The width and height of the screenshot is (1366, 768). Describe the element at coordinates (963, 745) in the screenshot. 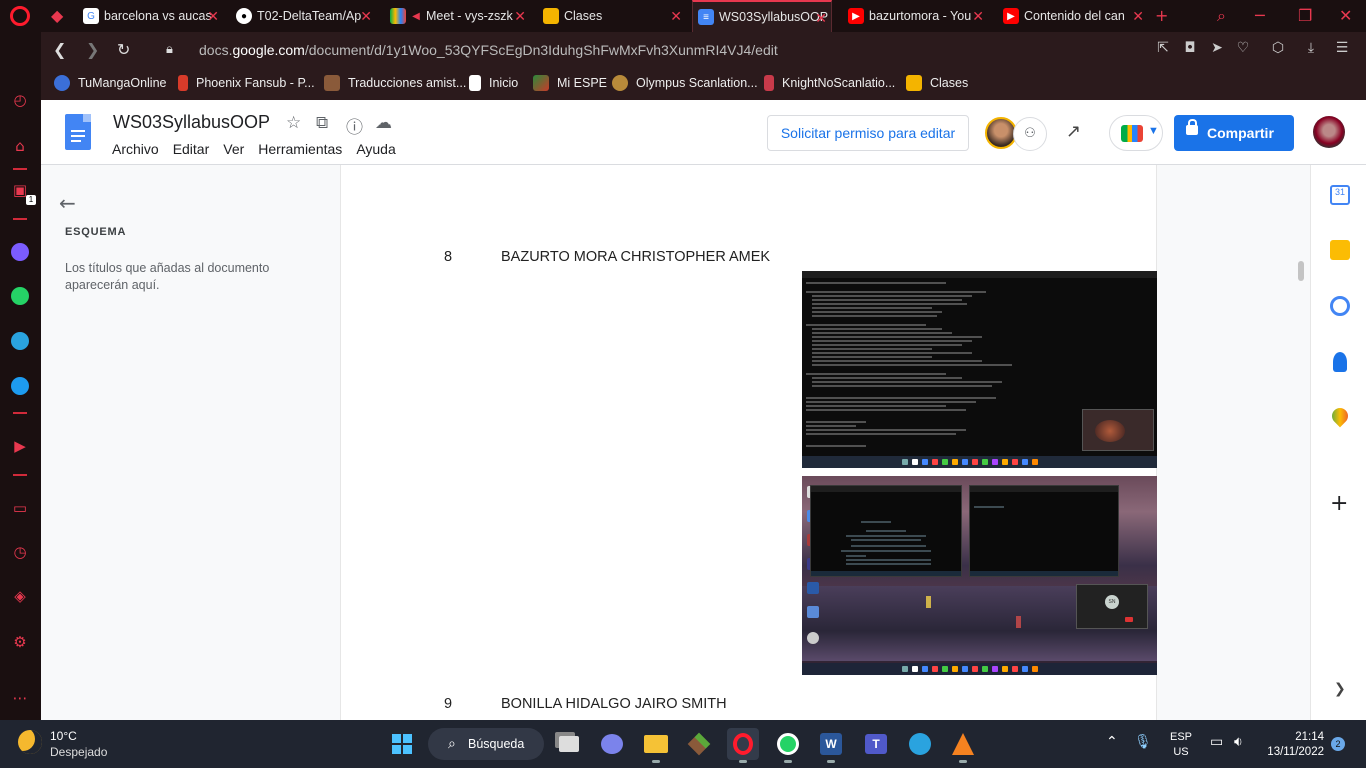

I see `vlc-icon` at that location.